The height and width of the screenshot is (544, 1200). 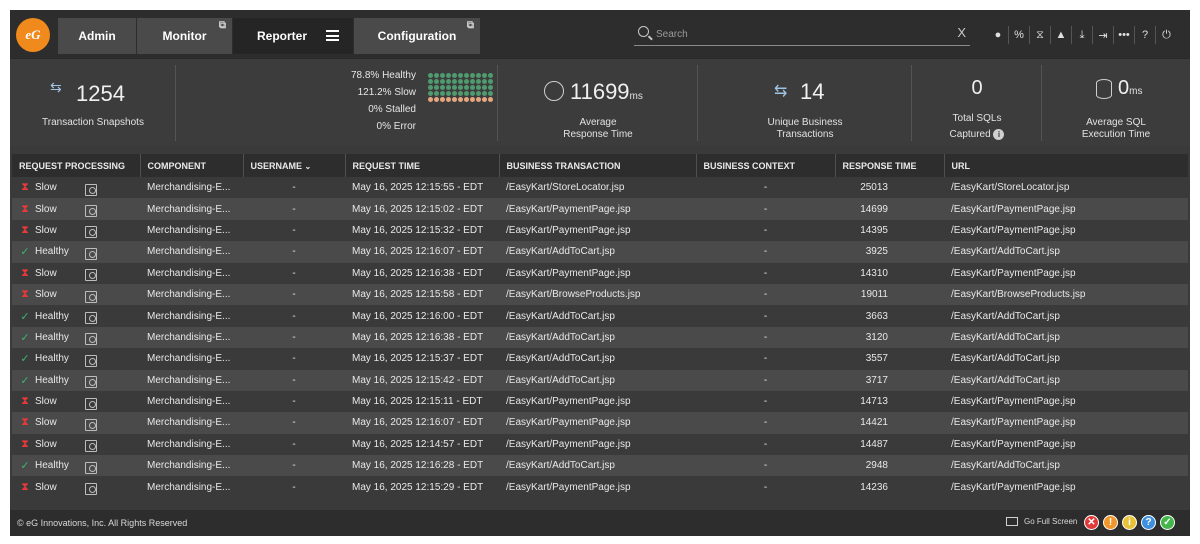 I want to click on col-component: COMPONENT, so click(x=192, y=165).